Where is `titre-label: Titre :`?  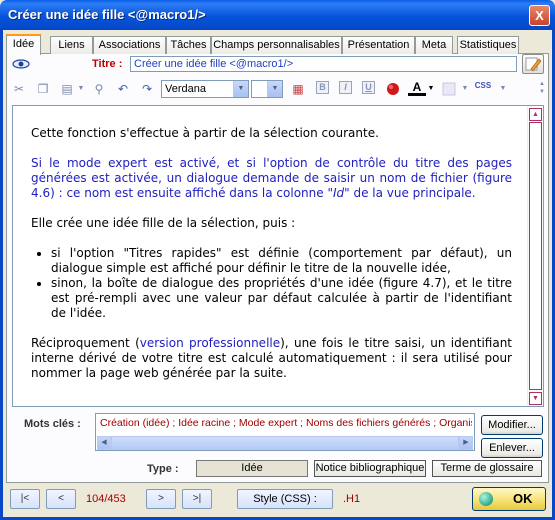 titre-label: Titre : is located at coordinates (107, 64).